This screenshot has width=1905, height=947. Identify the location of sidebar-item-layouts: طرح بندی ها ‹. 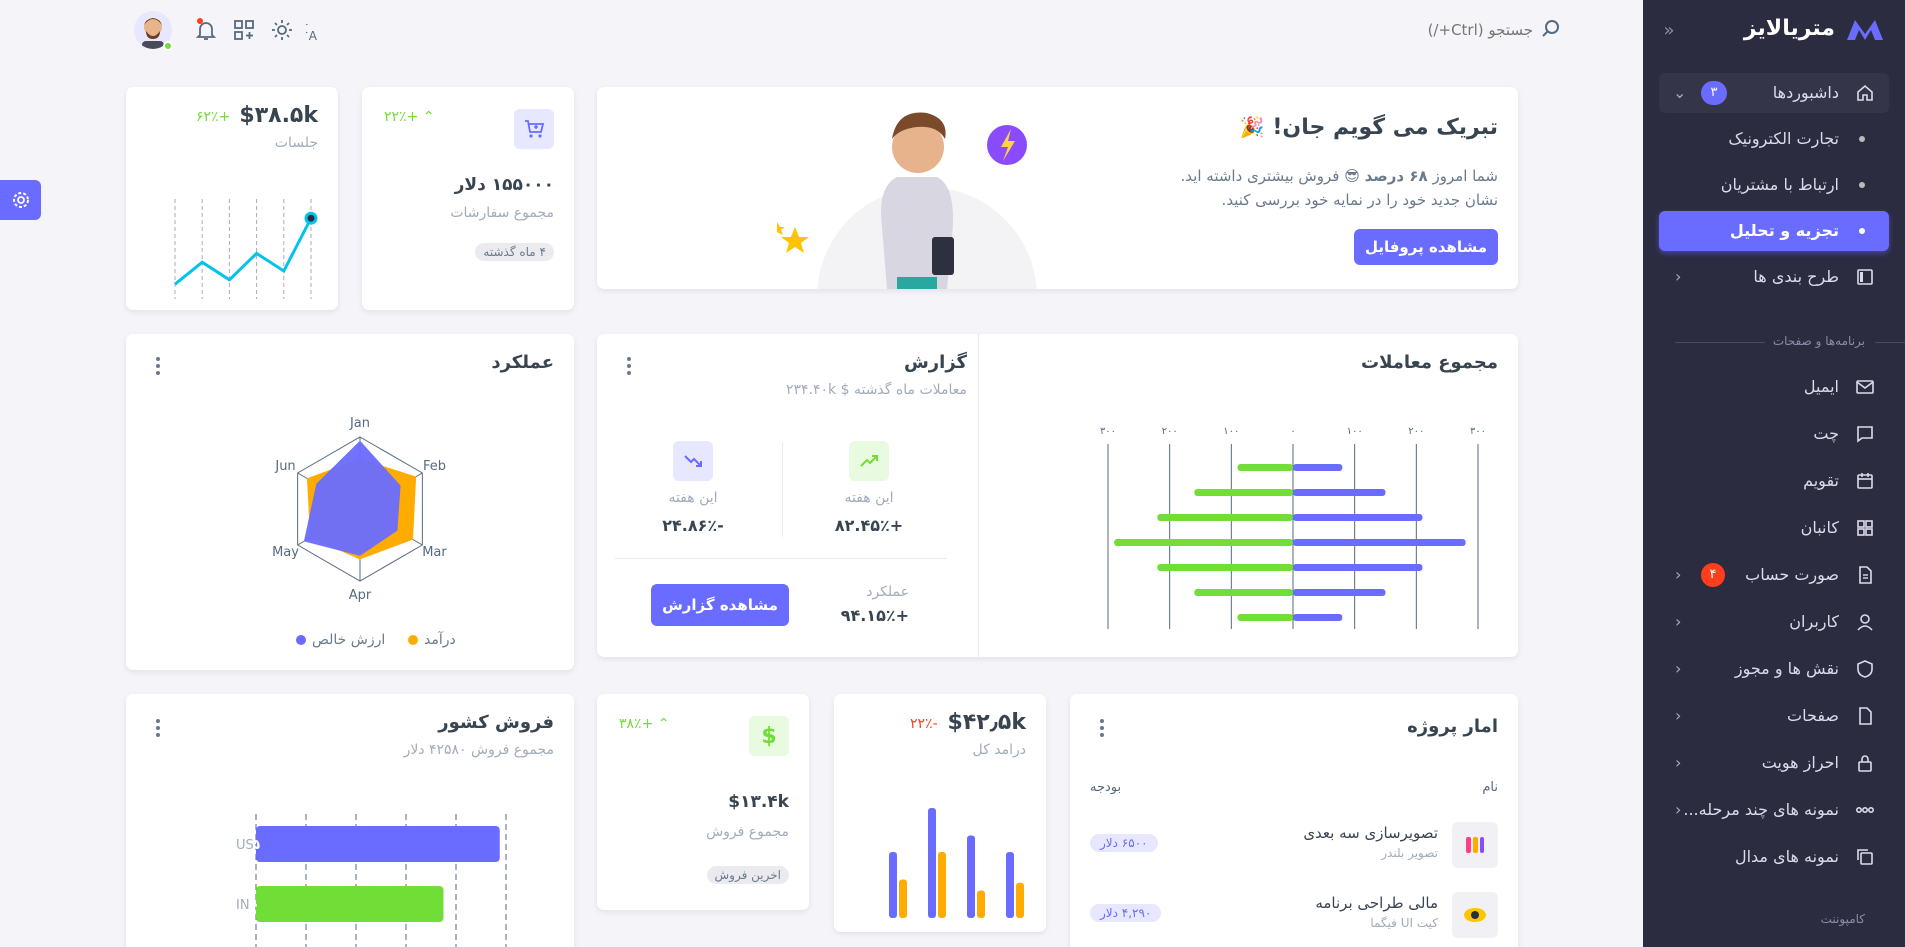
(1774, 277).